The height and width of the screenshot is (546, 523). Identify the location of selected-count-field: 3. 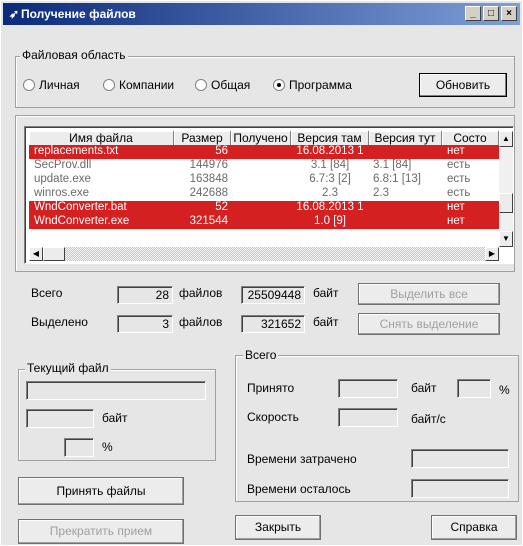
(145, 324).